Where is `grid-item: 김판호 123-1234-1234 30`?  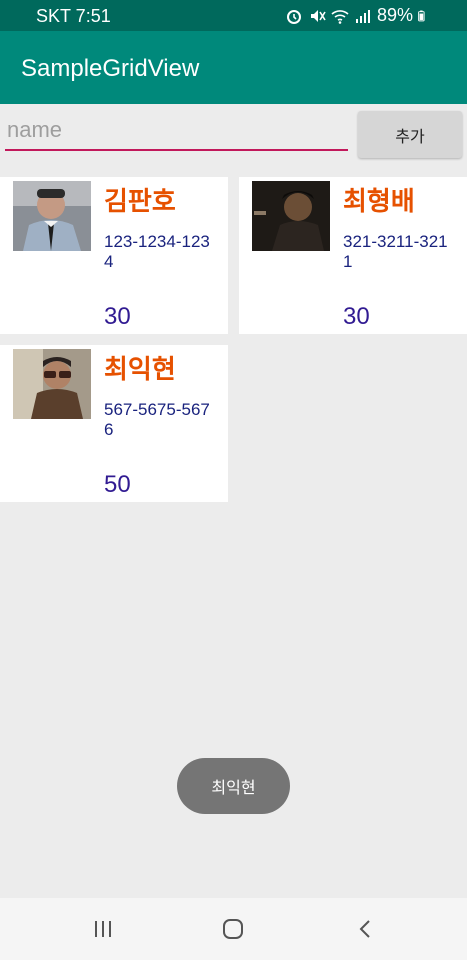 grid-item: 김판호 123-1234-1234 30 is located at coordinates (114, 255).